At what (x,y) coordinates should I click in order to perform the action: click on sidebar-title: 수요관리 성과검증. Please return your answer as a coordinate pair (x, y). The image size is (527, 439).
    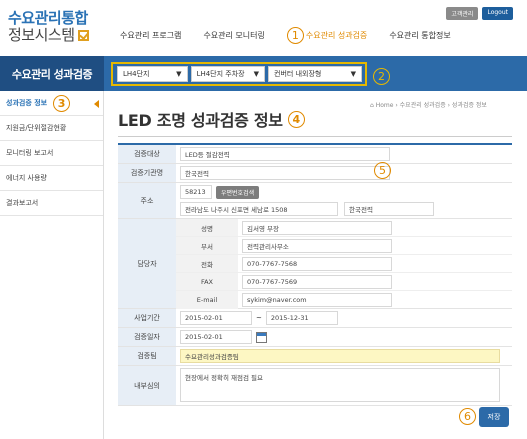
    Looking at the image, I should click on (52, 73).